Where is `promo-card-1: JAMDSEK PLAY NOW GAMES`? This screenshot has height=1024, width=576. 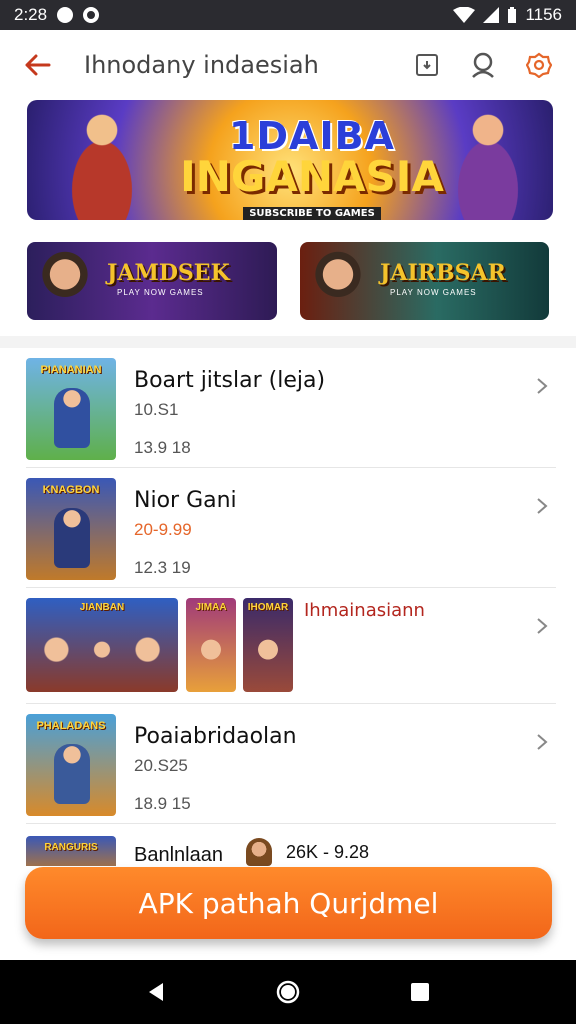
promo-card-1: JAMDSEK PLAY NOW GAMES is located at coordinates (152, 281).